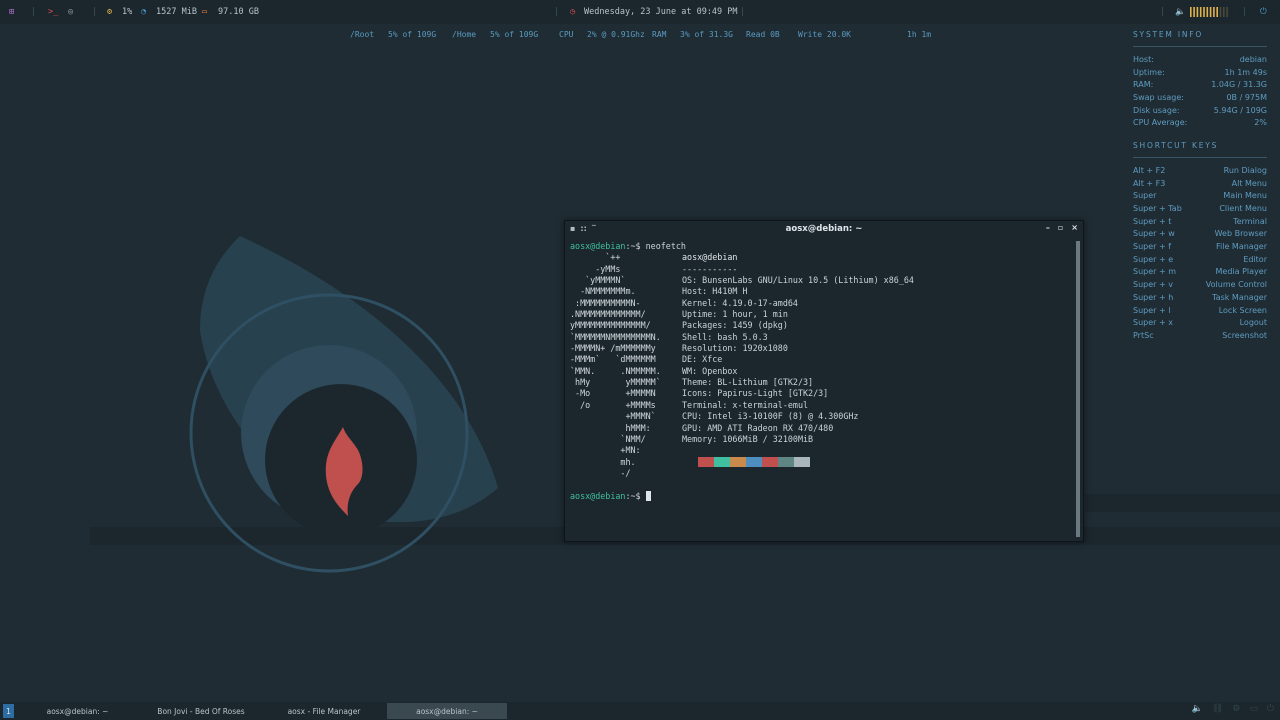 The width and height of the screenshot is (1280, 720). Describe the element at coordinates (1200, 259) in the screenshot. I see `shortcut-row: Super + e Editor` at that location.